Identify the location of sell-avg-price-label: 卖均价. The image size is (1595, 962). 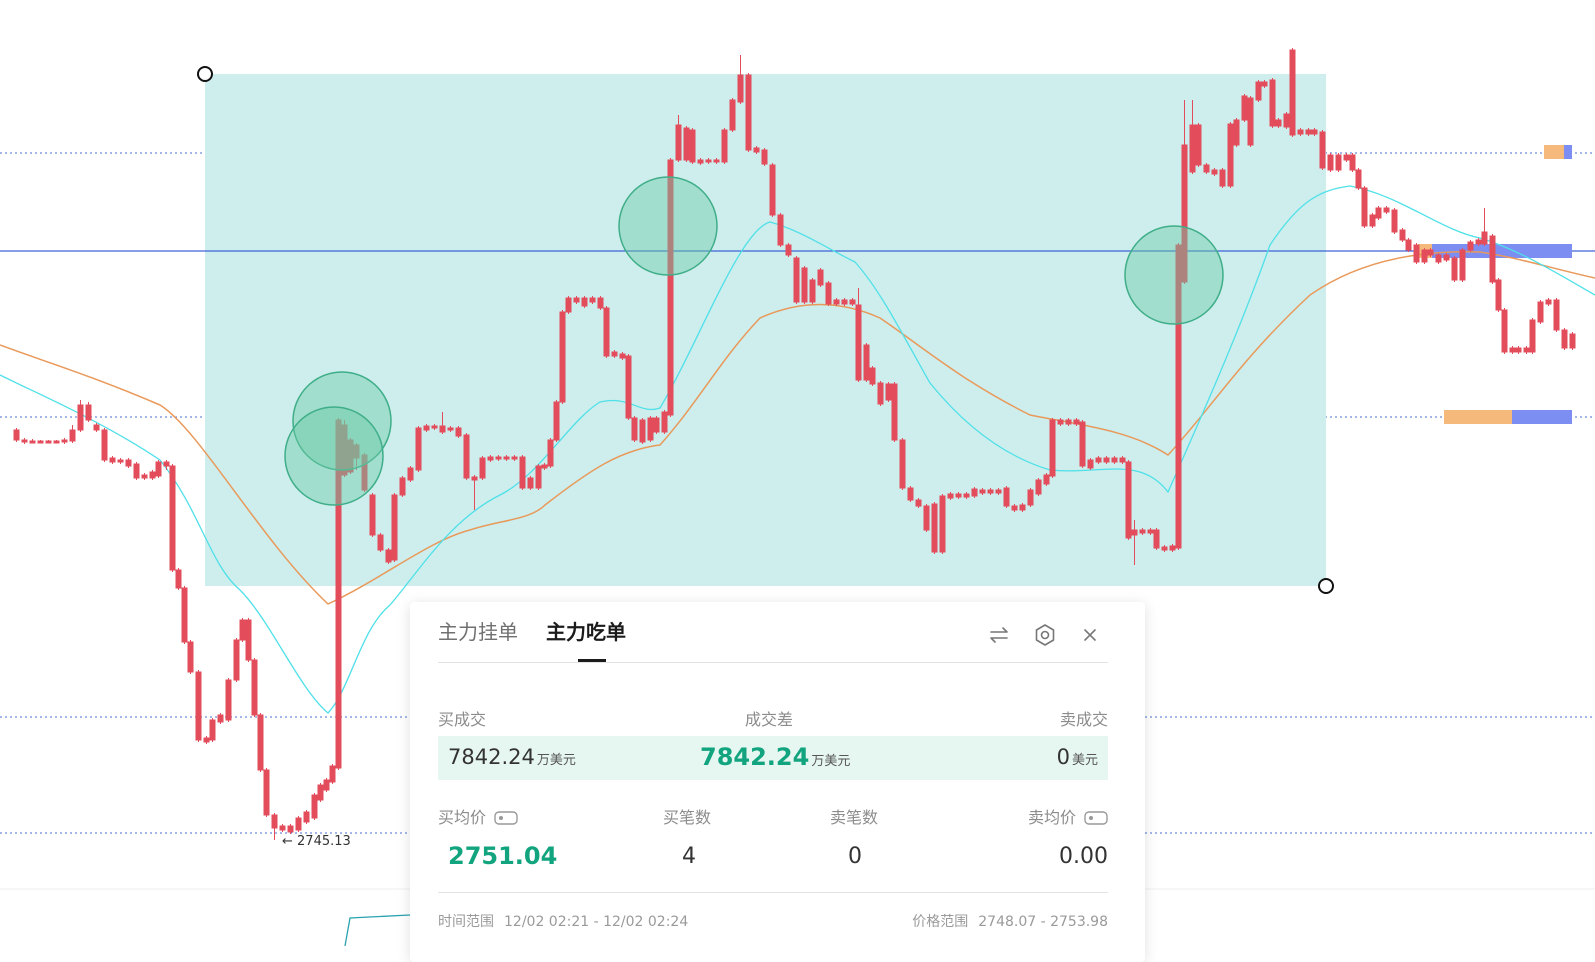
(1068, 816).